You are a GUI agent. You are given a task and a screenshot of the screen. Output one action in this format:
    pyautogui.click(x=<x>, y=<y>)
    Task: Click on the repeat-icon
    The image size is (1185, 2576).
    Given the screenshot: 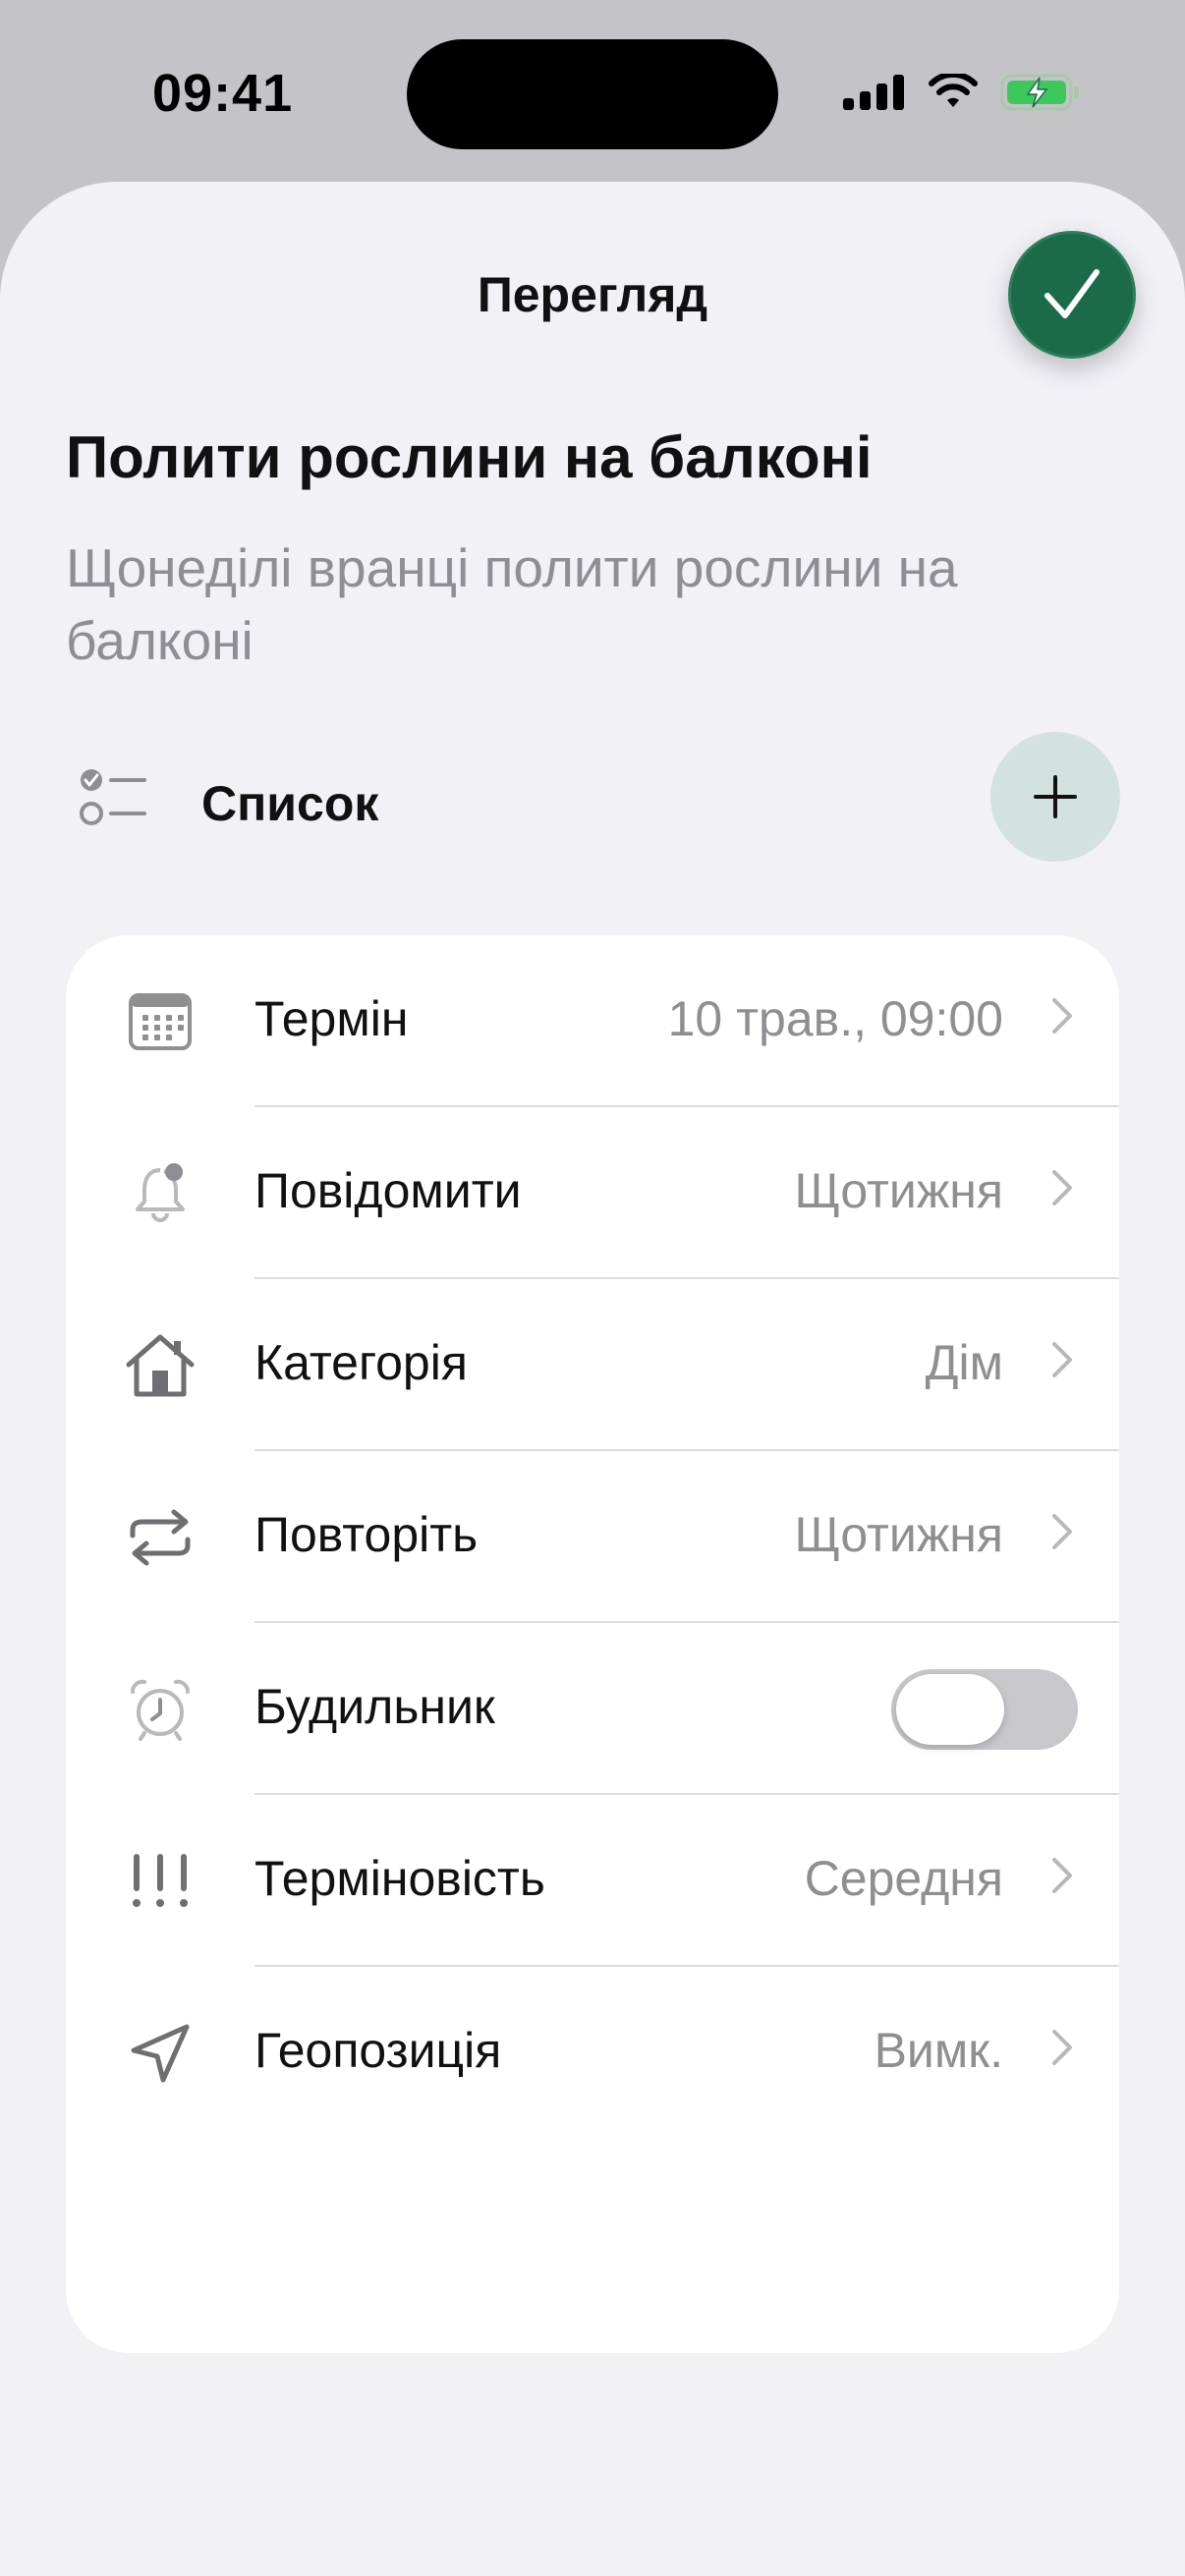 What is the action you would take?
    pyautogui.click(x=161, y=1537)
    